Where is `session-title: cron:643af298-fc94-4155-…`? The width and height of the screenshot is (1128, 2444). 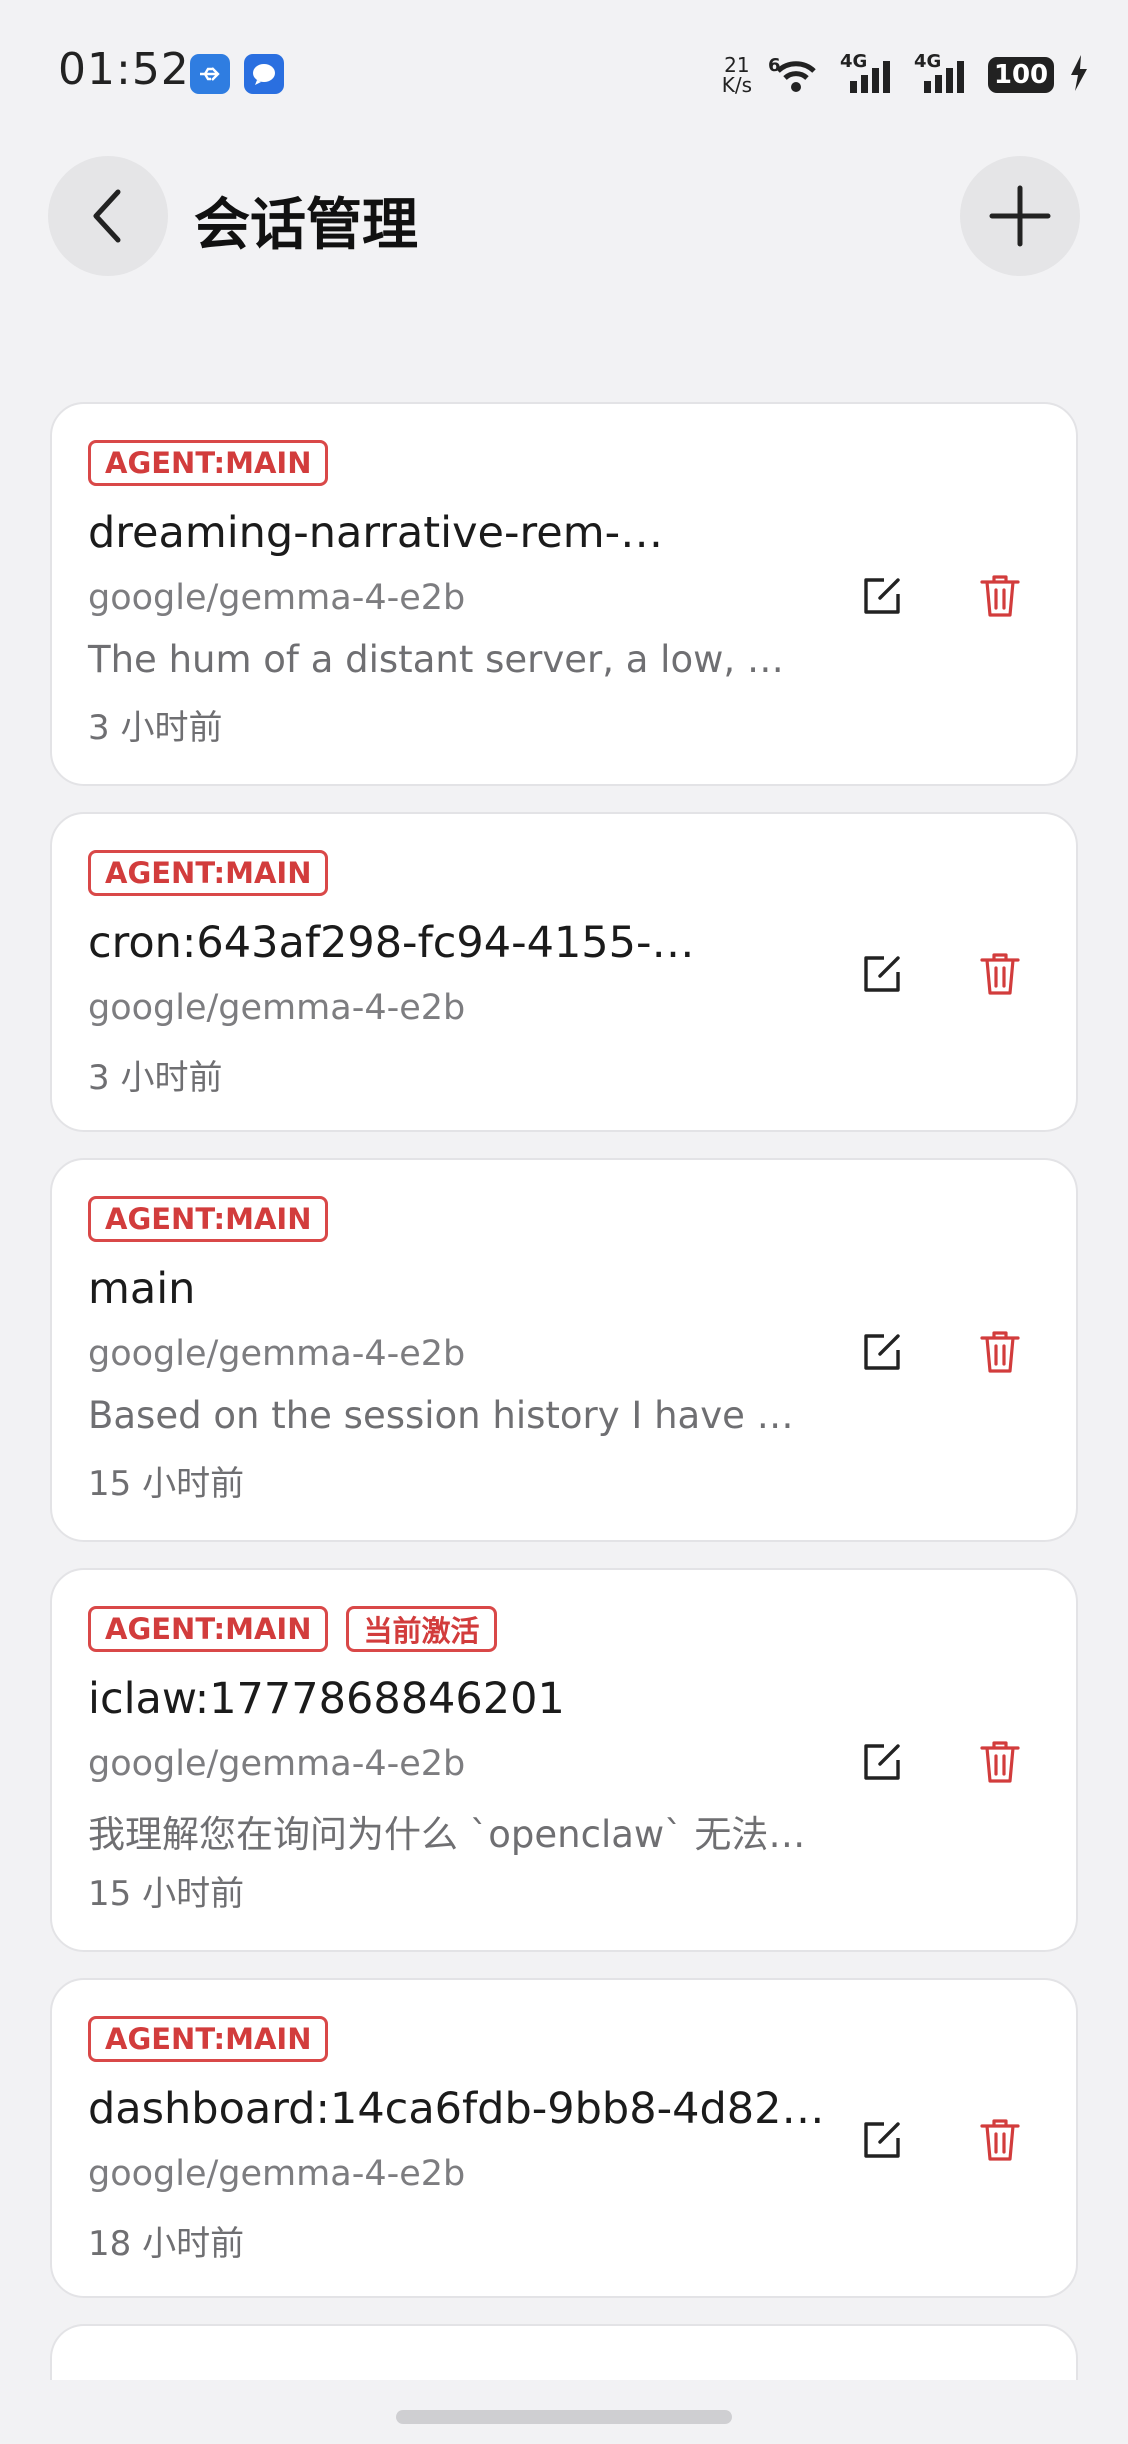
session-title: cron:643af298-fc94-4155-… is located at coordinates (391, 943).